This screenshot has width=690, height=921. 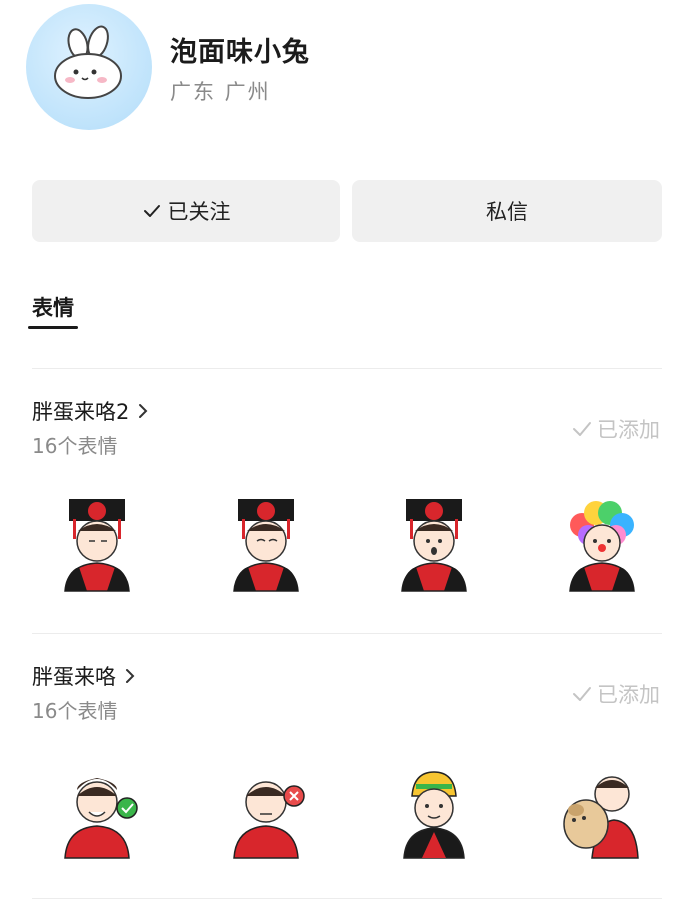 I want to click on message-label: 私信, so click(x=507, y=212).